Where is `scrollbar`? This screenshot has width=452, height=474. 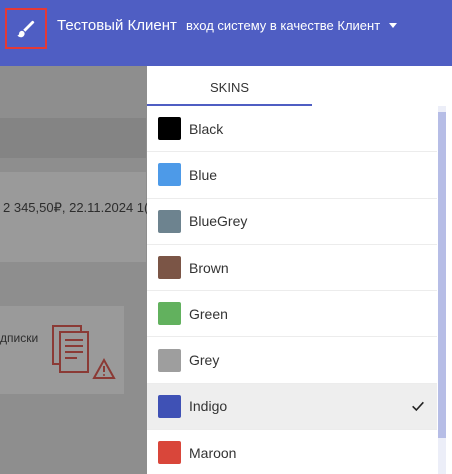 scrollbar is located at coordinates (442, 290).